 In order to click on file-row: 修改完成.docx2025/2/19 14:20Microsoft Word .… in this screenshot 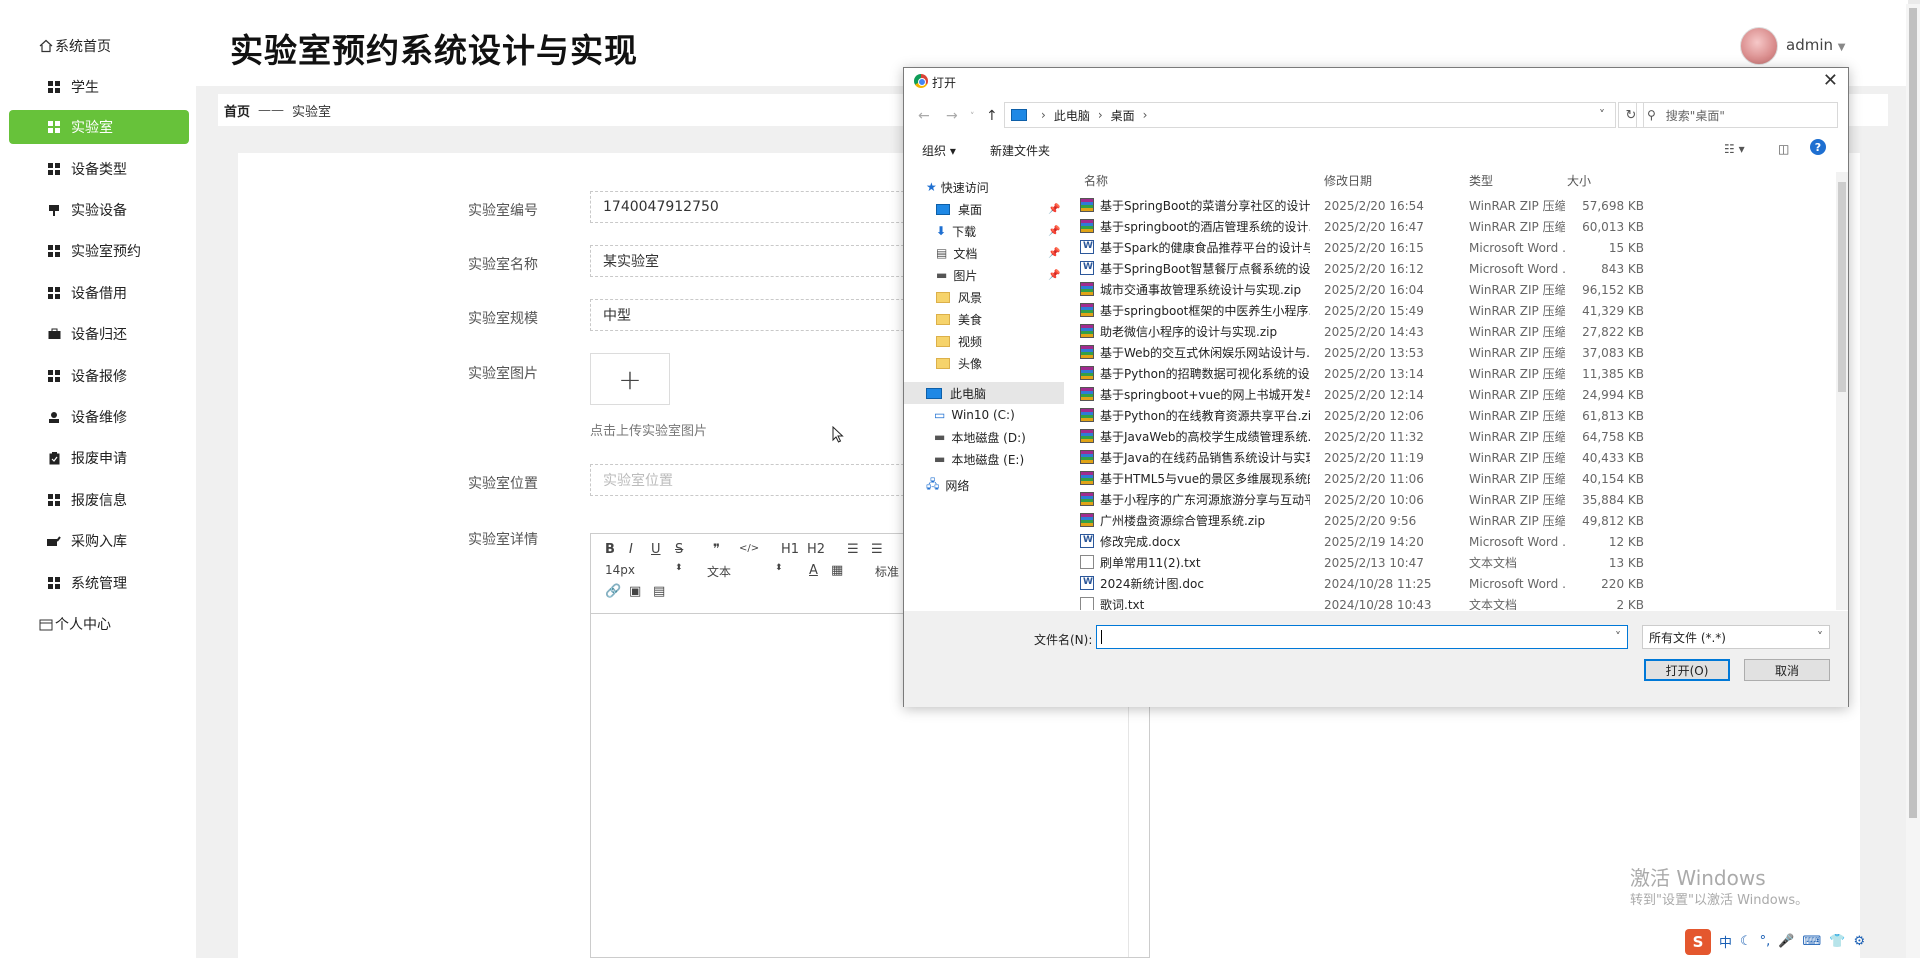, I will do `click(1455, 541)`.